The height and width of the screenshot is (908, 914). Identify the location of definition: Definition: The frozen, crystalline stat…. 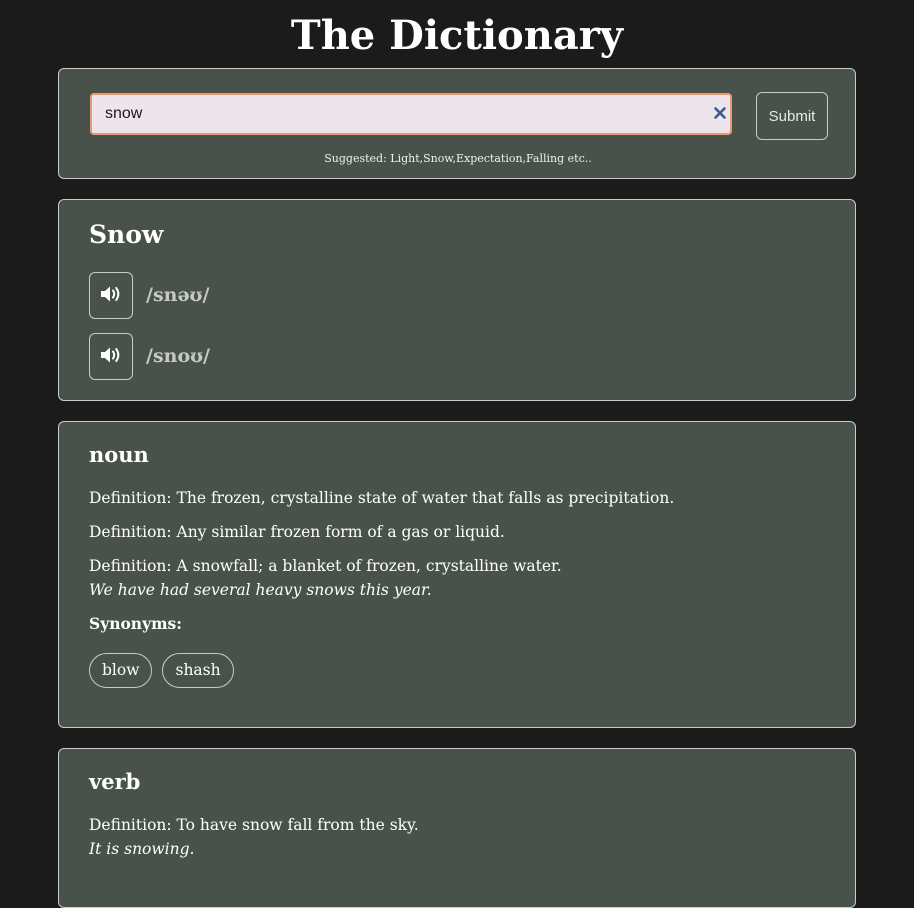
(459, 498).